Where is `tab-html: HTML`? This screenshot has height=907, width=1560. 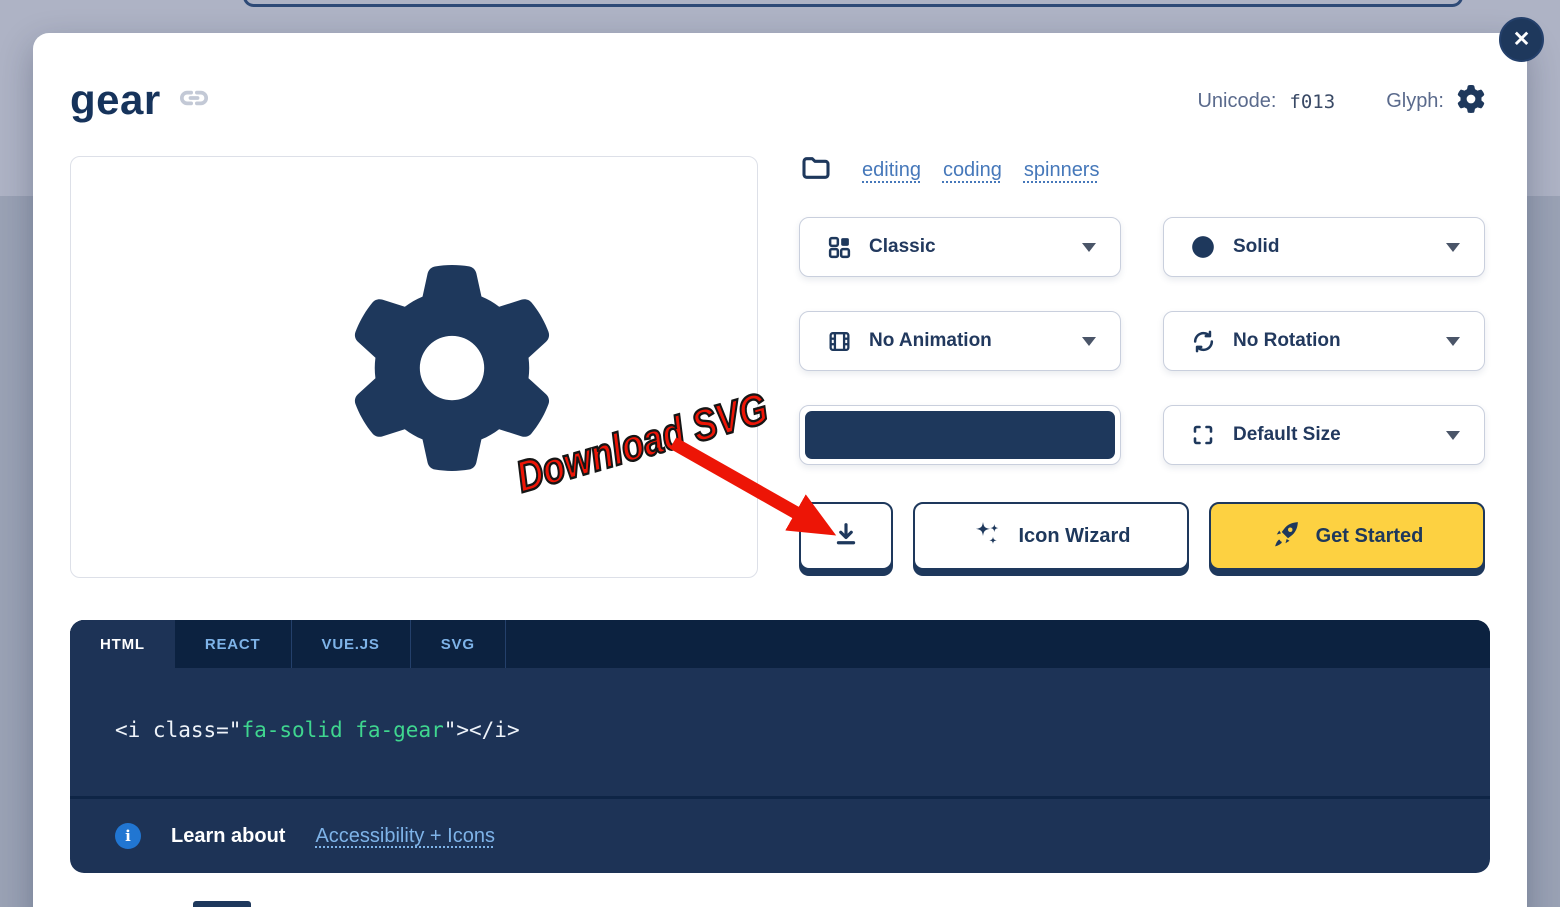
tab-html: HTML is located at coordinates (122, 644).